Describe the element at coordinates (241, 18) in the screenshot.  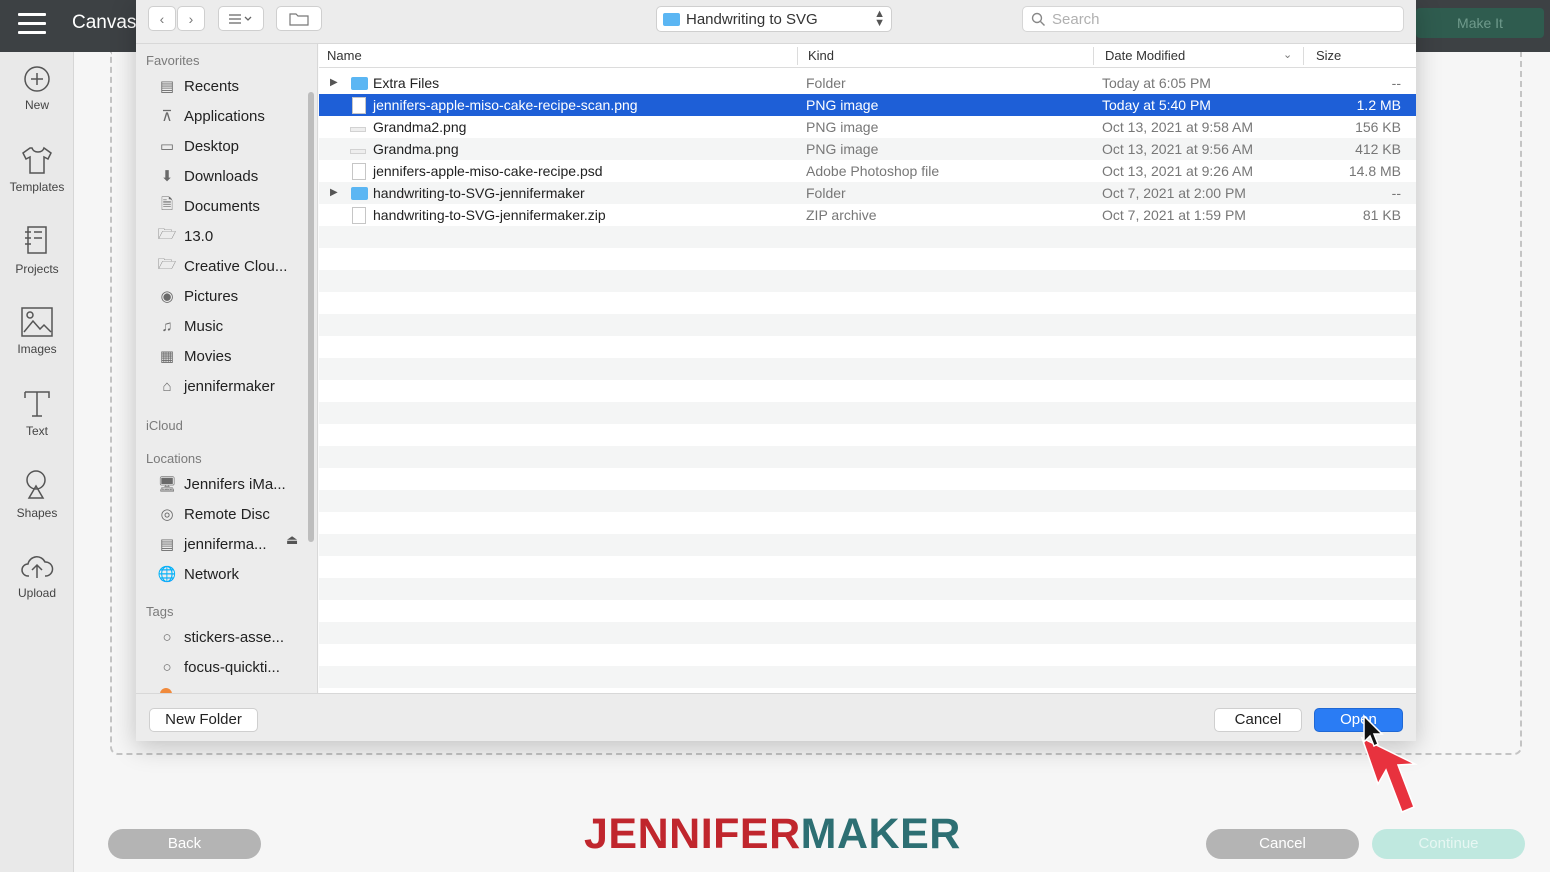
I see `view-options-button` at that location.